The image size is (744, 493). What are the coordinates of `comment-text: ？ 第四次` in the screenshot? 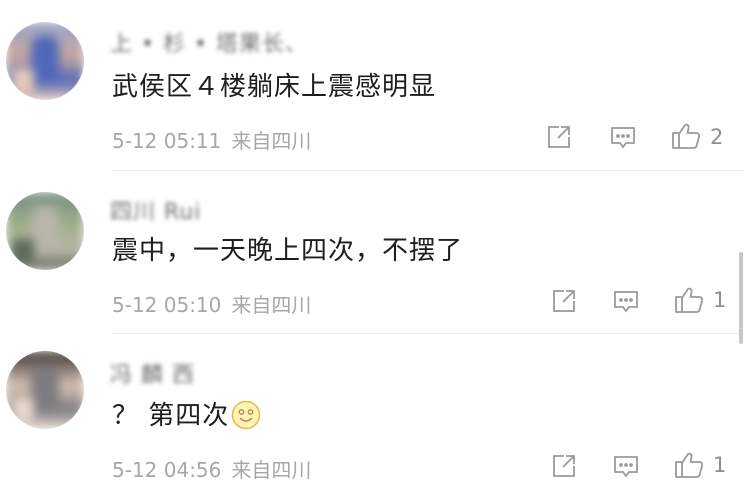 It's located at (186, 413).